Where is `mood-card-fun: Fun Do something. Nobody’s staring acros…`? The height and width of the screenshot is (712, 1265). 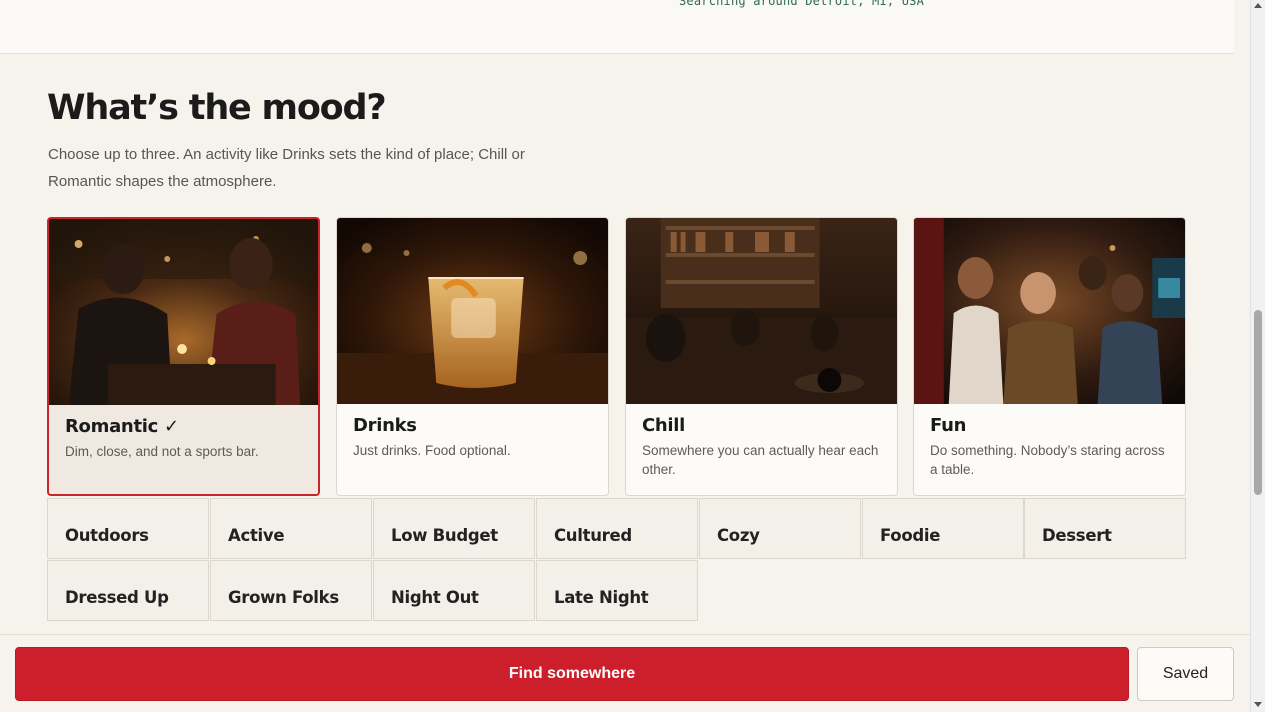 mood-card-fun: Fun Do something. Nobody’s staring acros… is located at coordinates (1049, 356).